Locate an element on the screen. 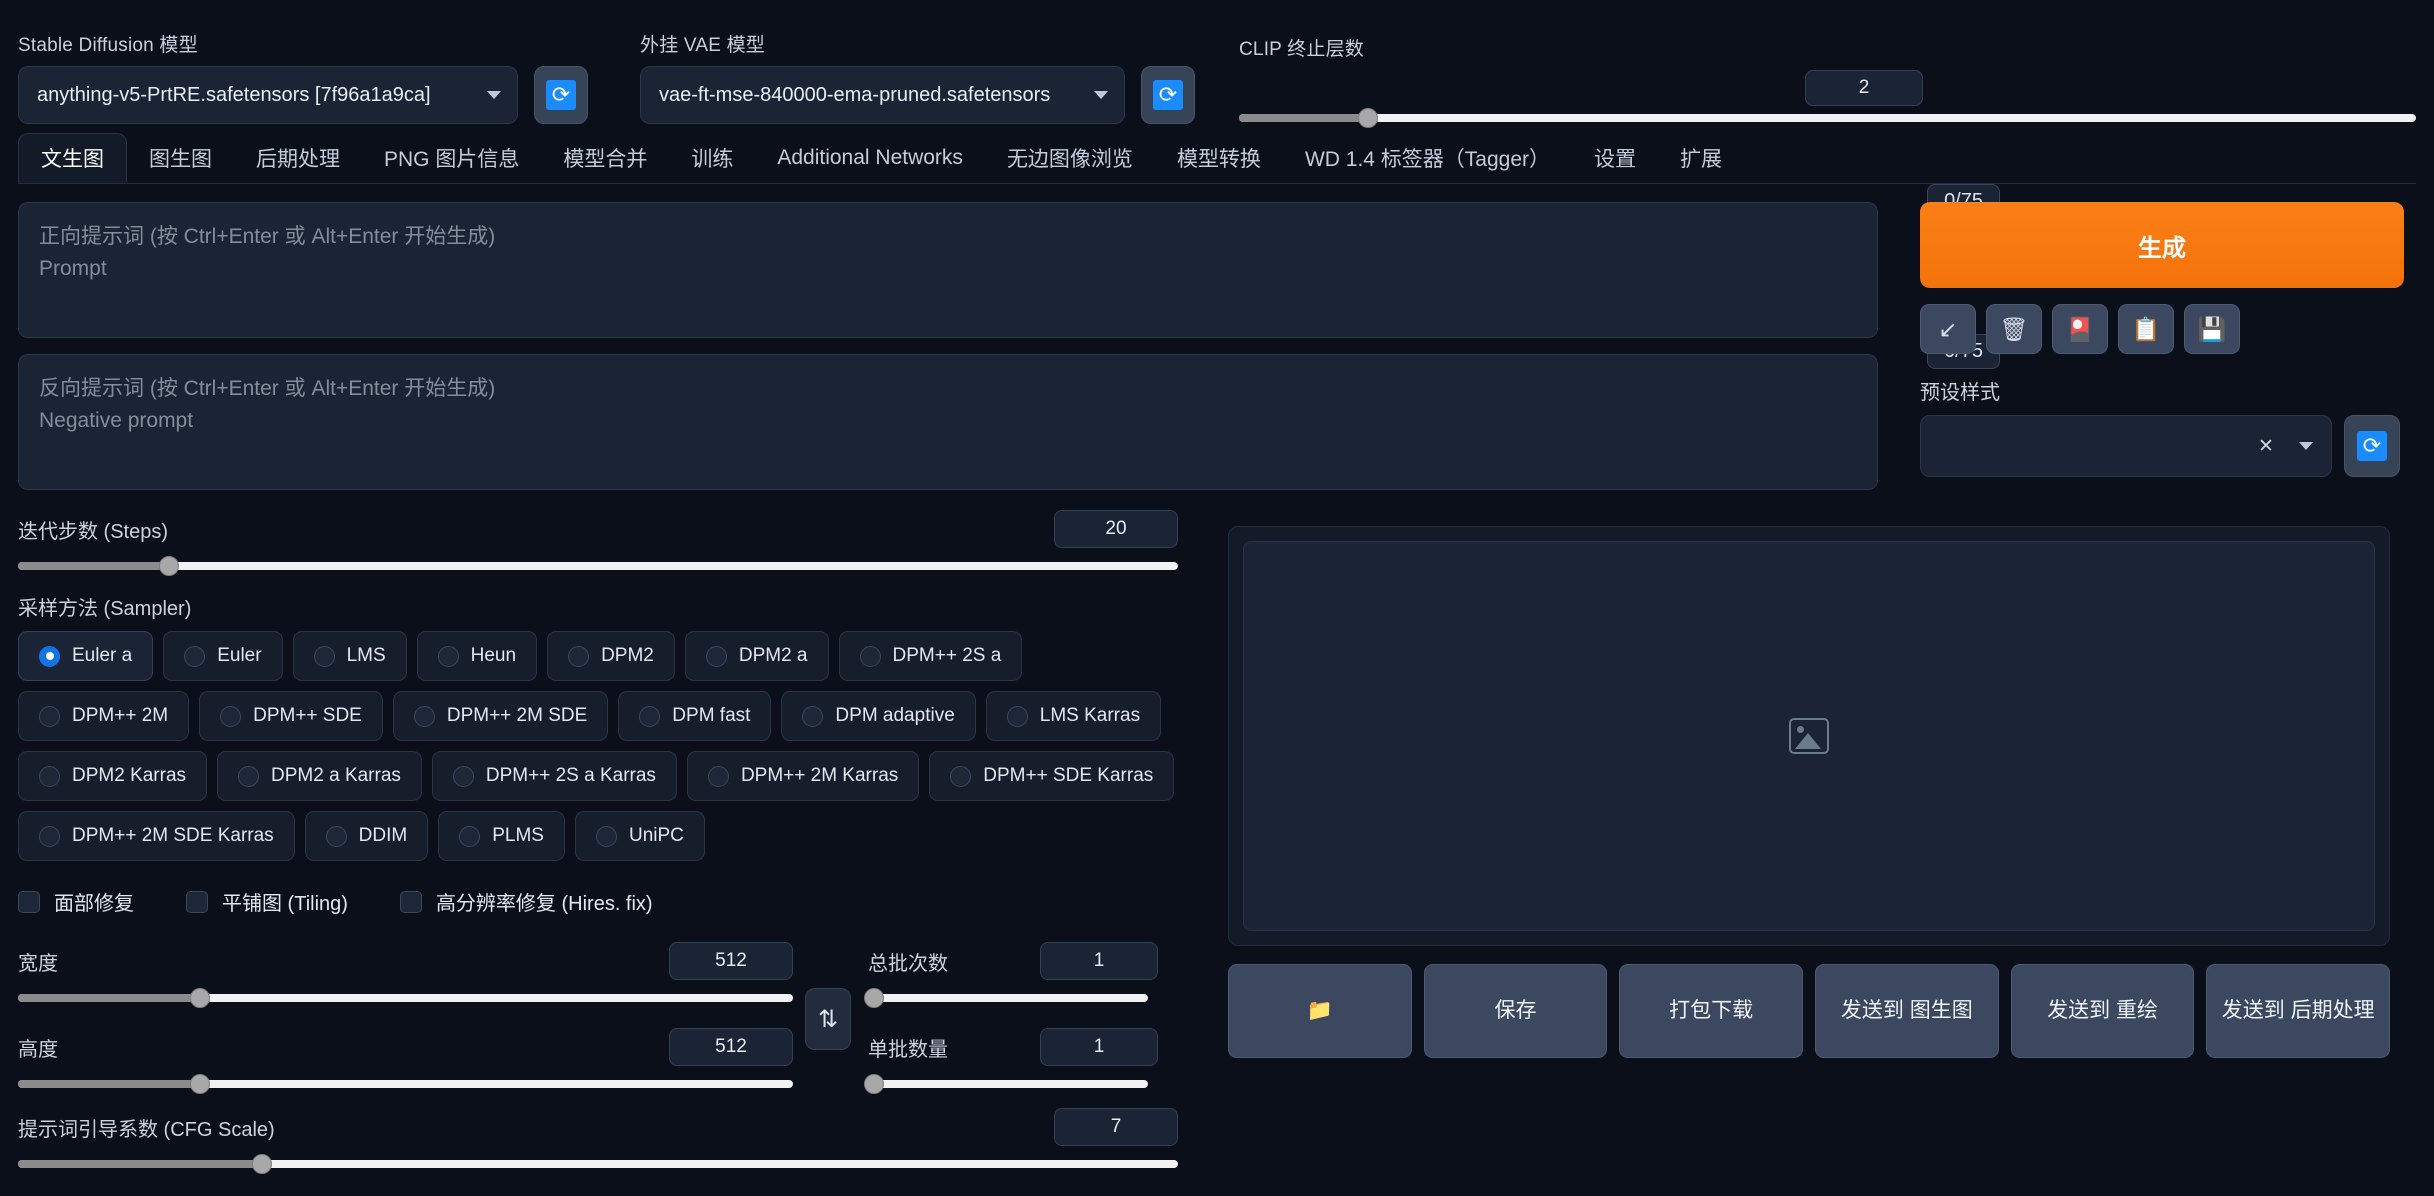  chevron-down-icon is located at coordinates (2306, 446).